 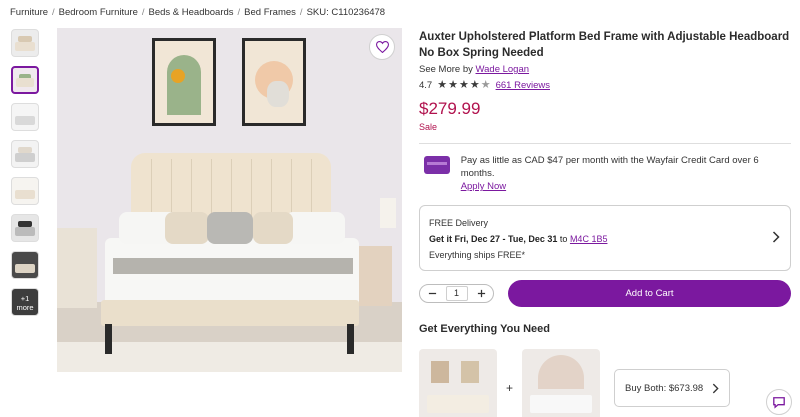 What do you see at coordinates (191, 12) in the screenshot?
I see `breadcrumb-beds-headboards: Beds & Headboards` at bounding box center [191, 12].